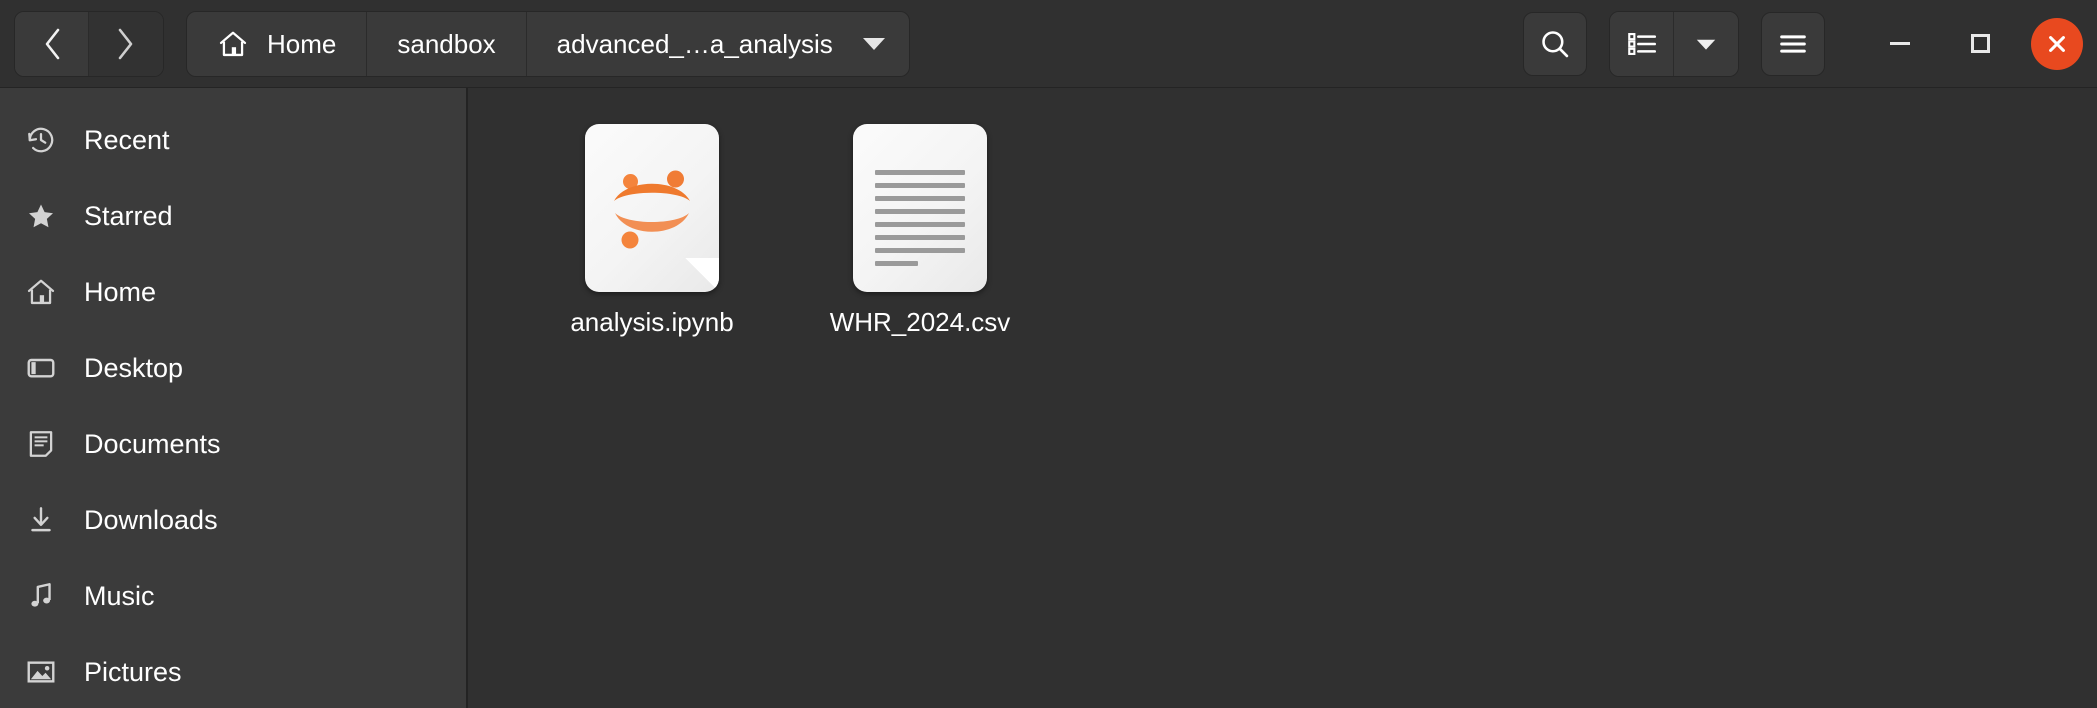  I want to click on music-note-icon, so click(41, 596).